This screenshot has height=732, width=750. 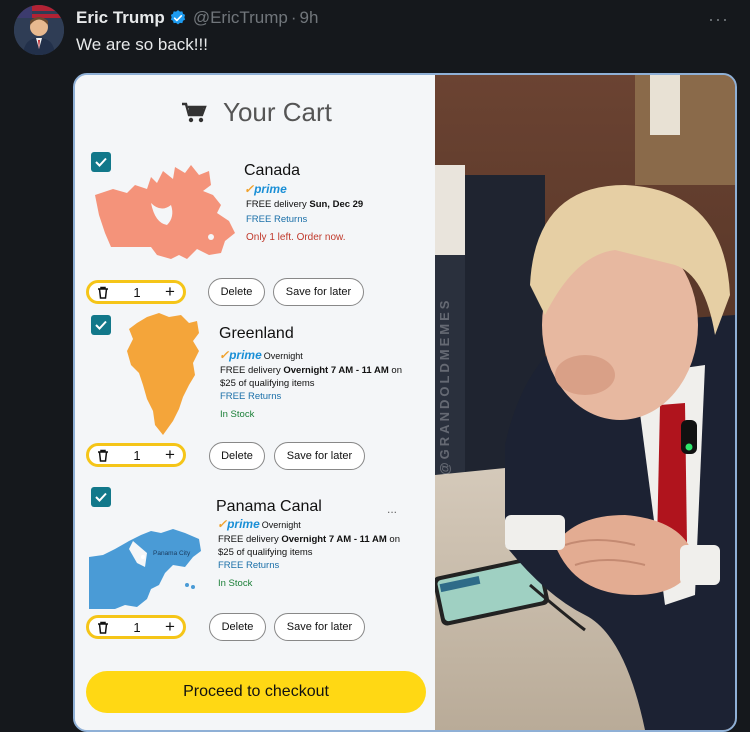 I want to click on verified-badge-icon, so click(x=177, y=17).